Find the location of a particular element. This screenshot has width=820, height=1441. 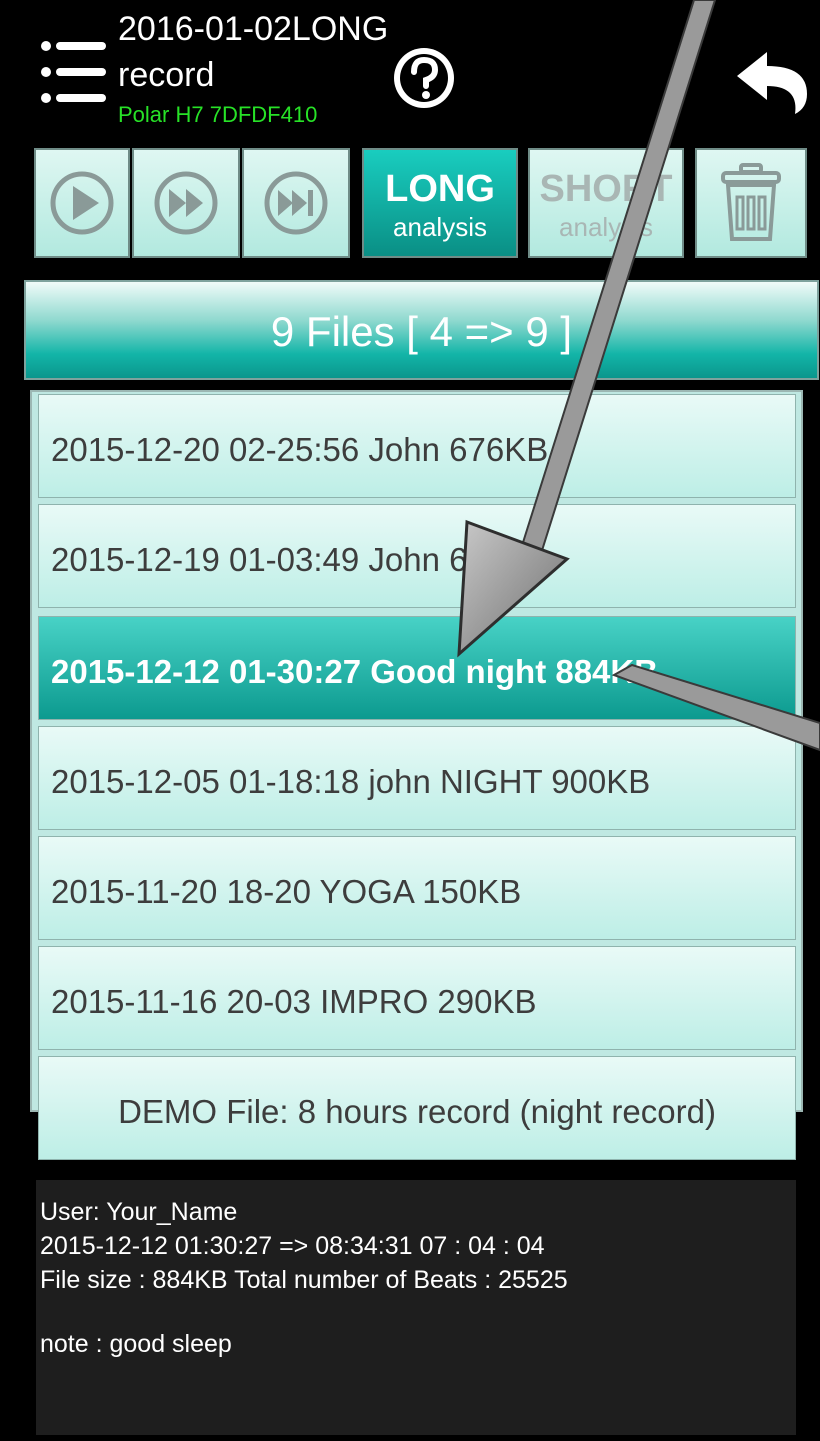

file-item: 2015-11-20 18-20 YOGA 150KB is located at coordinates (417, 888).